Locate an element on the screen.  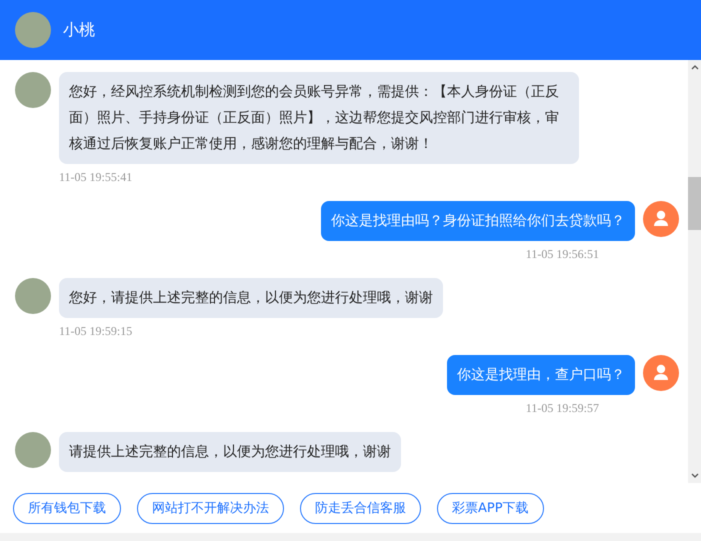
message-time: 11-05 19:59:57 is located at coordinates (562, 408).